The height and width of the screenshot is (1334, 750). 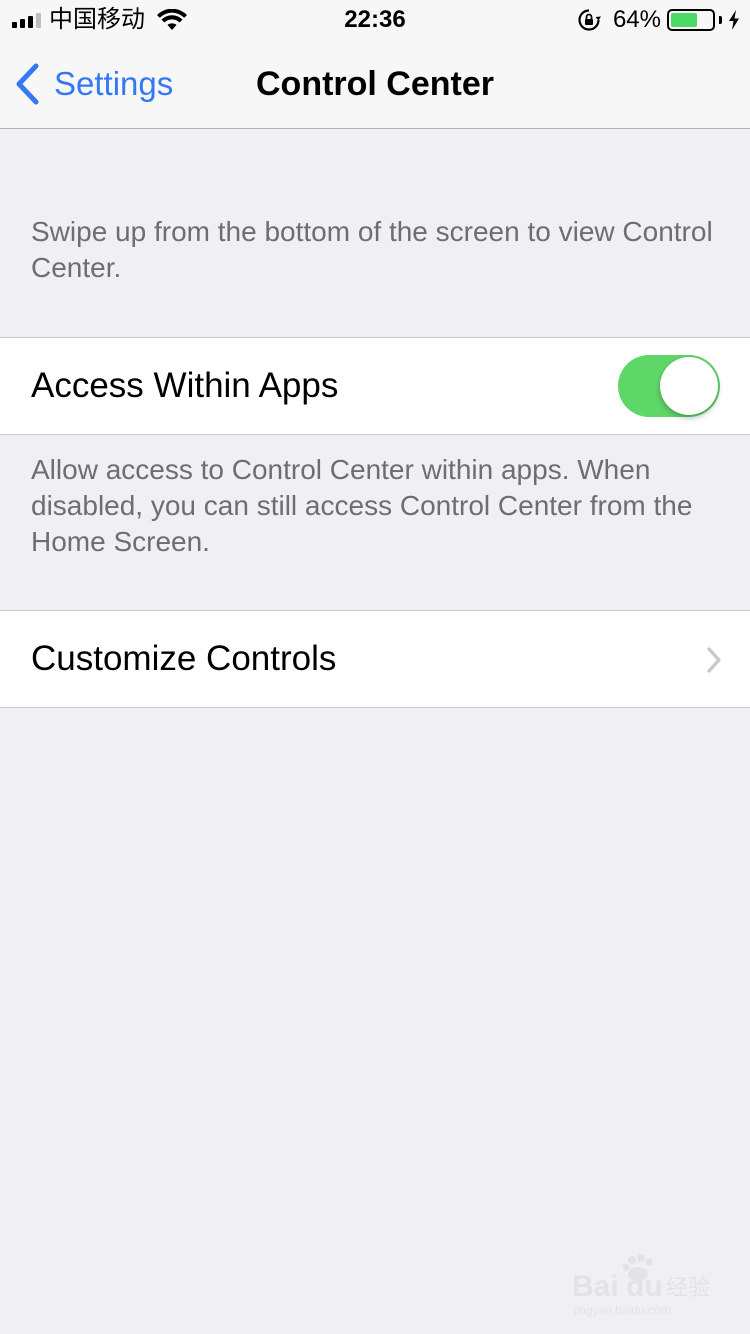 What do you see at coordinates (375, 386) in the screenshot?
I see `access-within-apps-row: Access Within Apps` at bounding box center [375, 386].